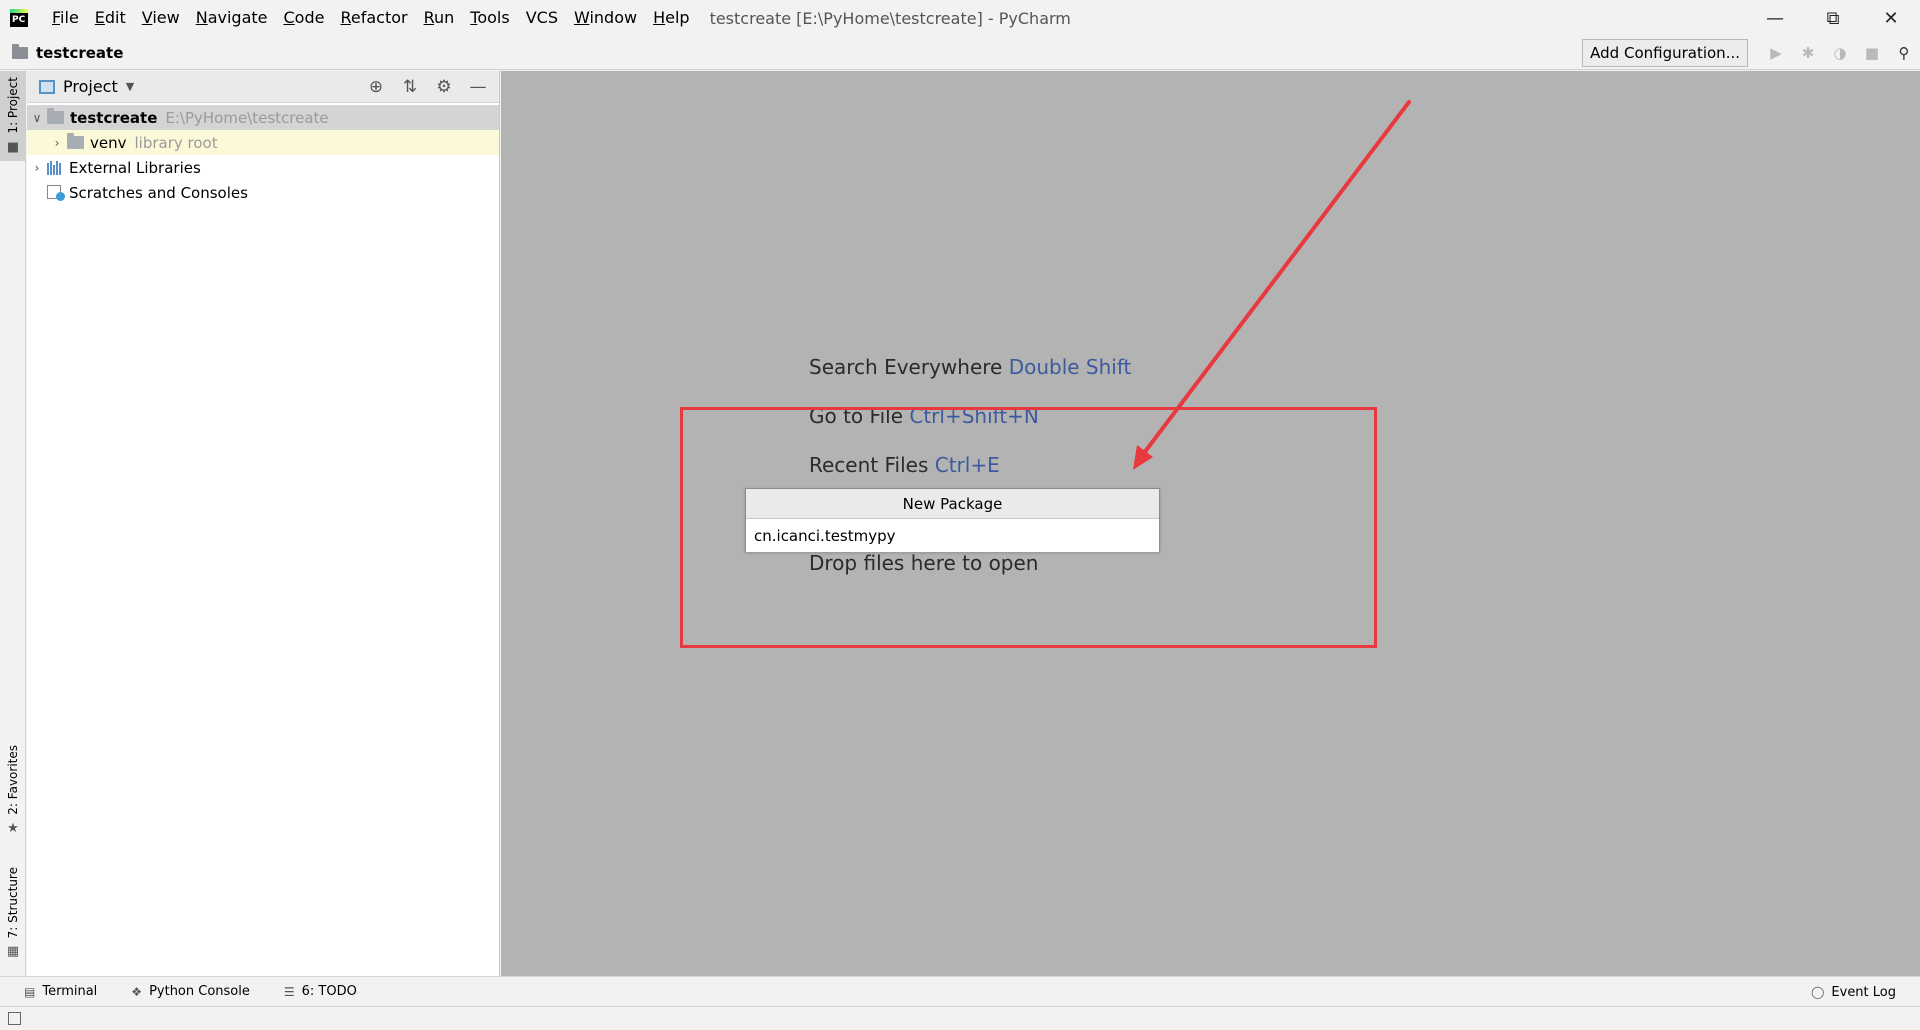 This screenshot has height=1030, width=1920. I want to click on debug-icon: ✱, so click(1808, 53).